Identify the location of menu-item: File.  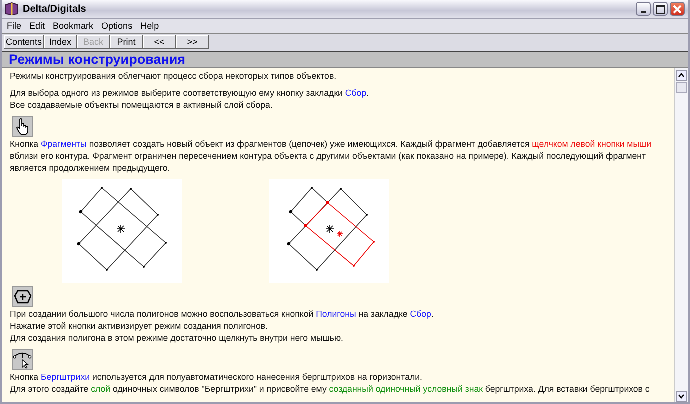
(14, 26).